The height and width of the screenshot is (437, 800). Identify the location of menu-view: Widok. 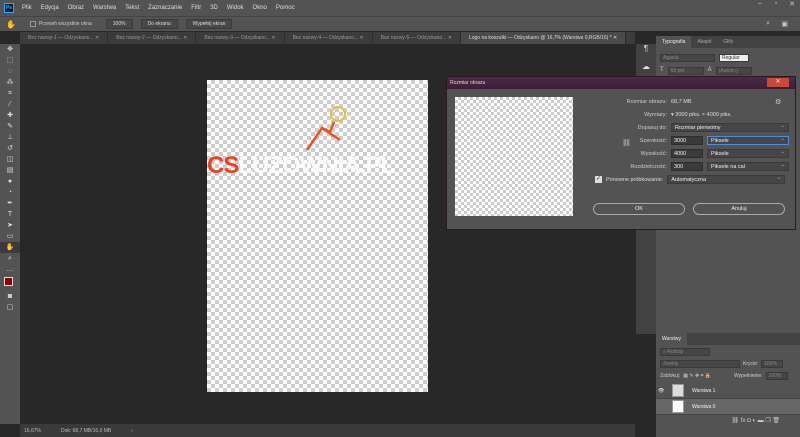
(235, 8).